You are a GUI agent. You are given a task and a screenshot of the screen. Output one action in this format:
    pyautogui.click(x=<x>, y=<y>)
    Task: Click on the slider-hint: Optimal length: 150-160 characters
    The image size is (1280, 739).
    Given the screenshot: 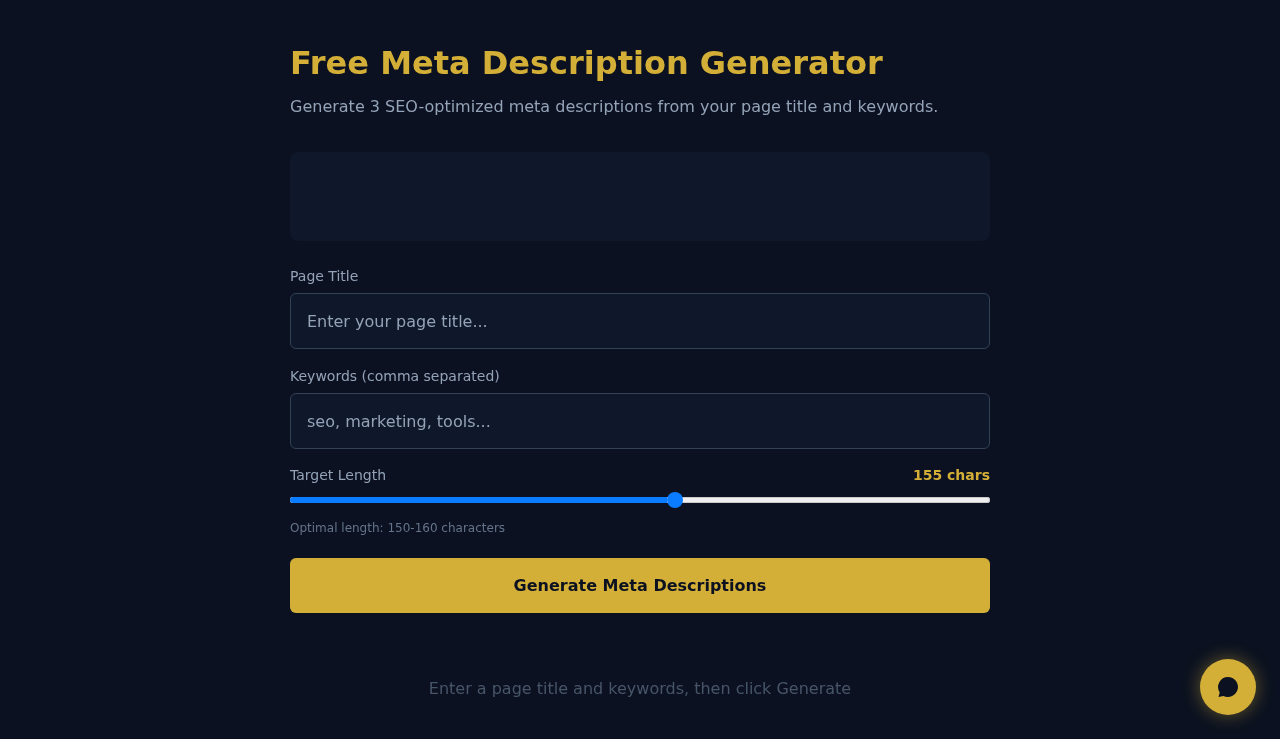 What is the action you would take?
    pyautogui.click(x=398, y=528)
    